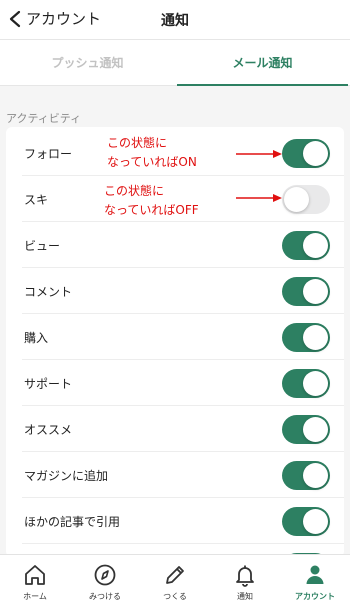 The image size is (350, 614). I want to click on comment-toggle, so click(306, 291).